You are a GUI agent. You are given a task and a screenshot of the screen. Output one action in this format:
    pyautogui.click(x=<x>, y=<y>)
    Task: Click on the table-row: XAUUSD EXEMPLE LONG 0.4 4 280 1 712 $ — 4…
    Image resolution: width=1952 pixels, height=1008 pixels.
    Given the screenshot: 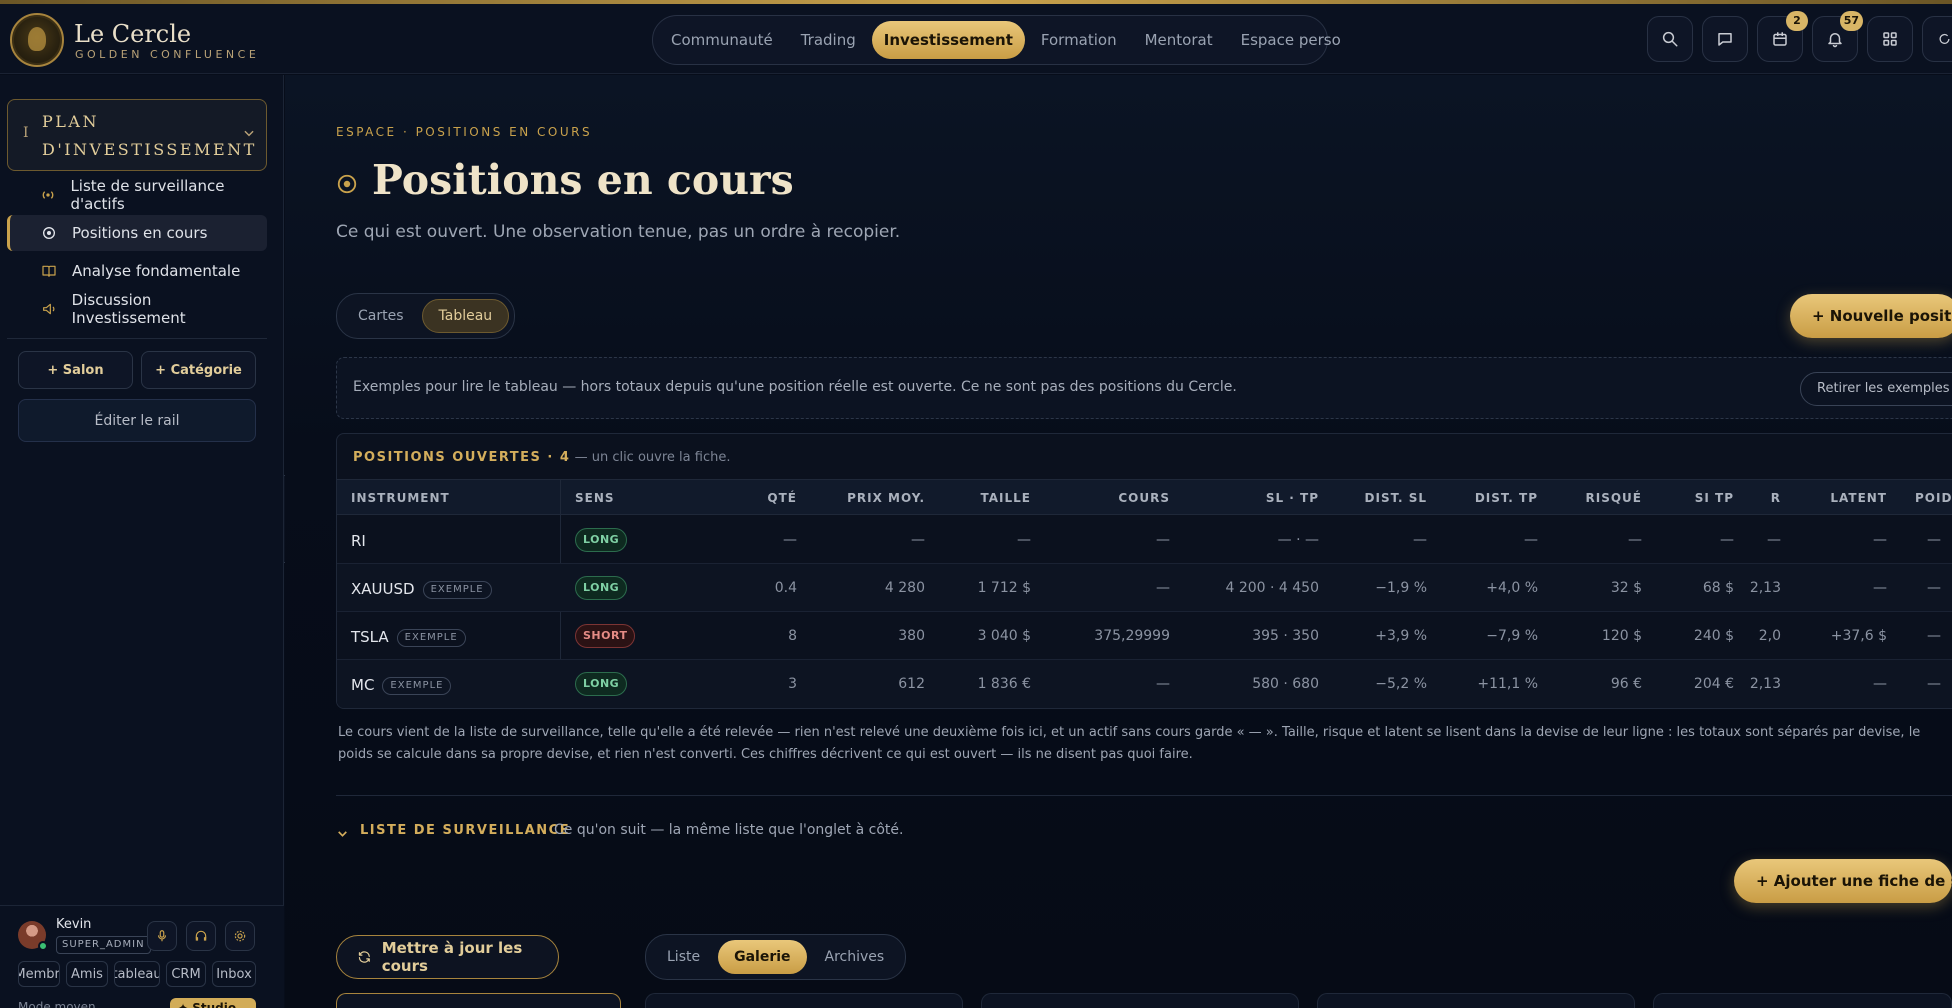 What is the action you would take?
    pyautogui.click(x=1144, y=588)
    